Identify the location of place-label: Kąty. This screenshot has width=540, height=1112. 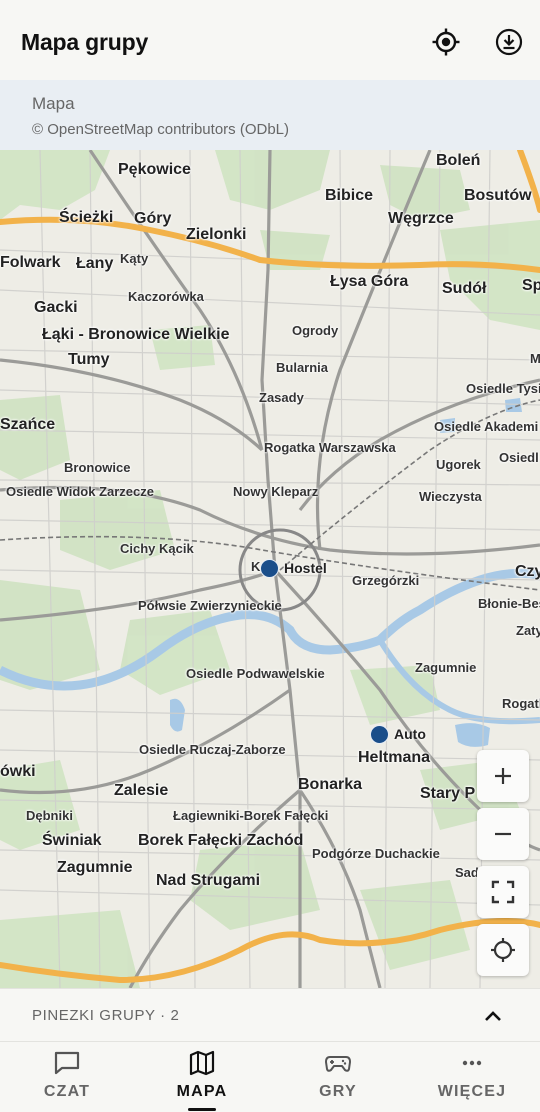
(134, 258).